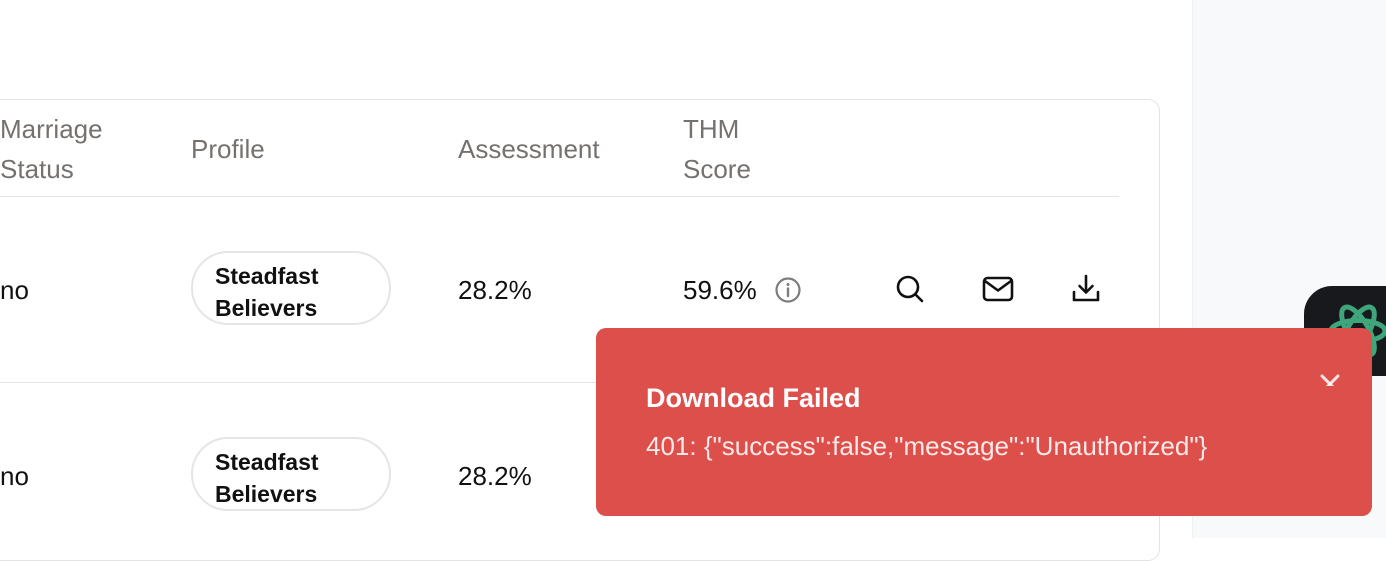  Describe the element at coordinates (529, 149) in the screenshot. I see `column-header-assessment: Assessment` at that location.